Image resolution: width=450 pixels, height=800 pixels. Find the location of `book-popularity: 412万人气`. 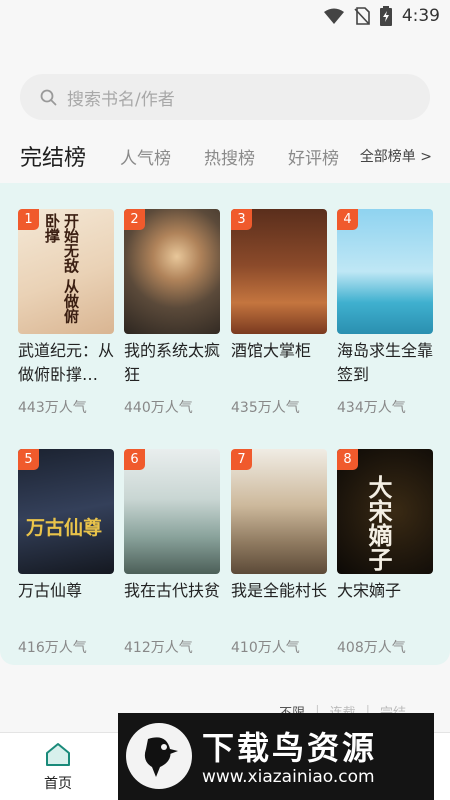

book-popularity: 412万人气 is located at coordinates (158, 648).